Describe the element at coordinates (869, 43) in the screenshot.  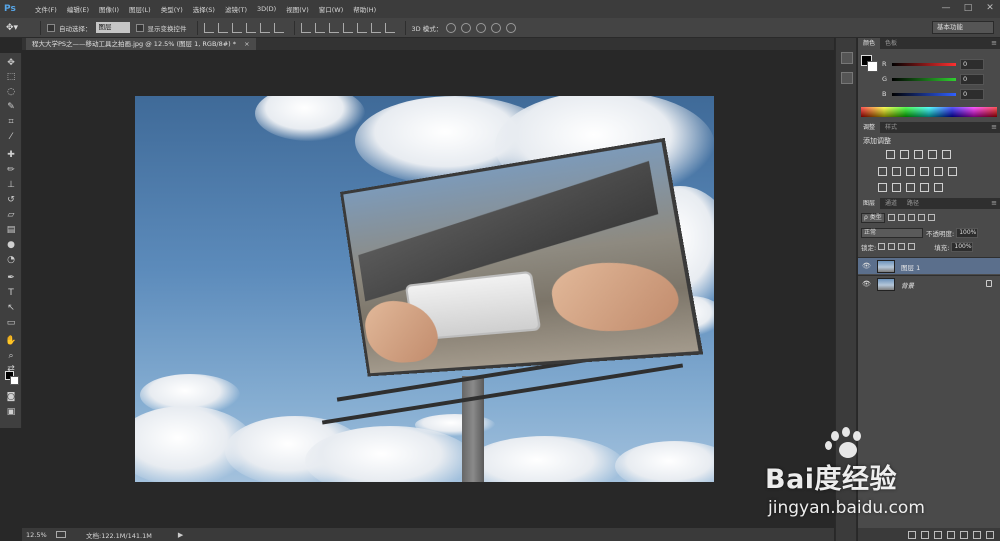
I see `tab-color: 颜色` at that location.